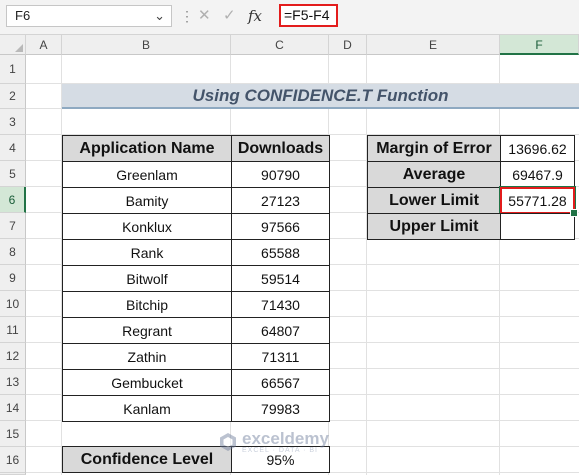  Describe the element at coordinates (229, 16) in the screenshot. I see `enter-icon: ✓` at that location.